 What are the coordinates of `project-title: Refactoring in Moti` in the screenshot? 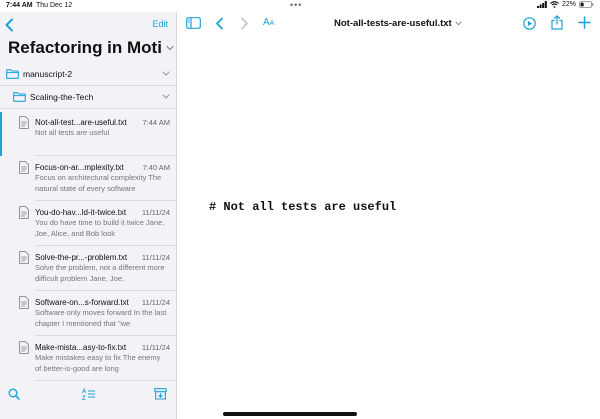 It's located at (89, 48).